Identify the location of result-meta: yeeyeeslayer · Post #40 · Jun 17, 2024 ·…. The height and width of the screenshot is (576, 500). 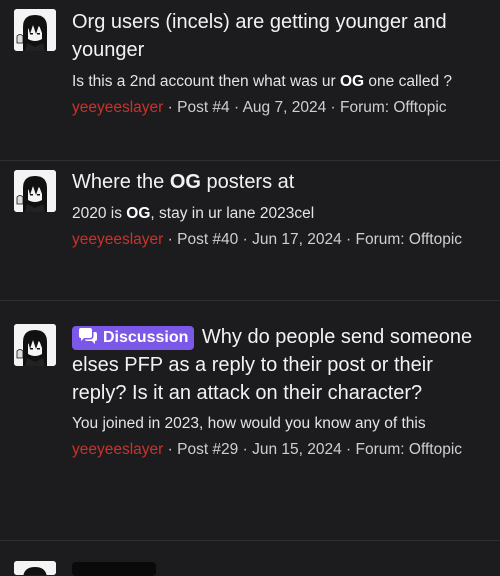
(267, 239).